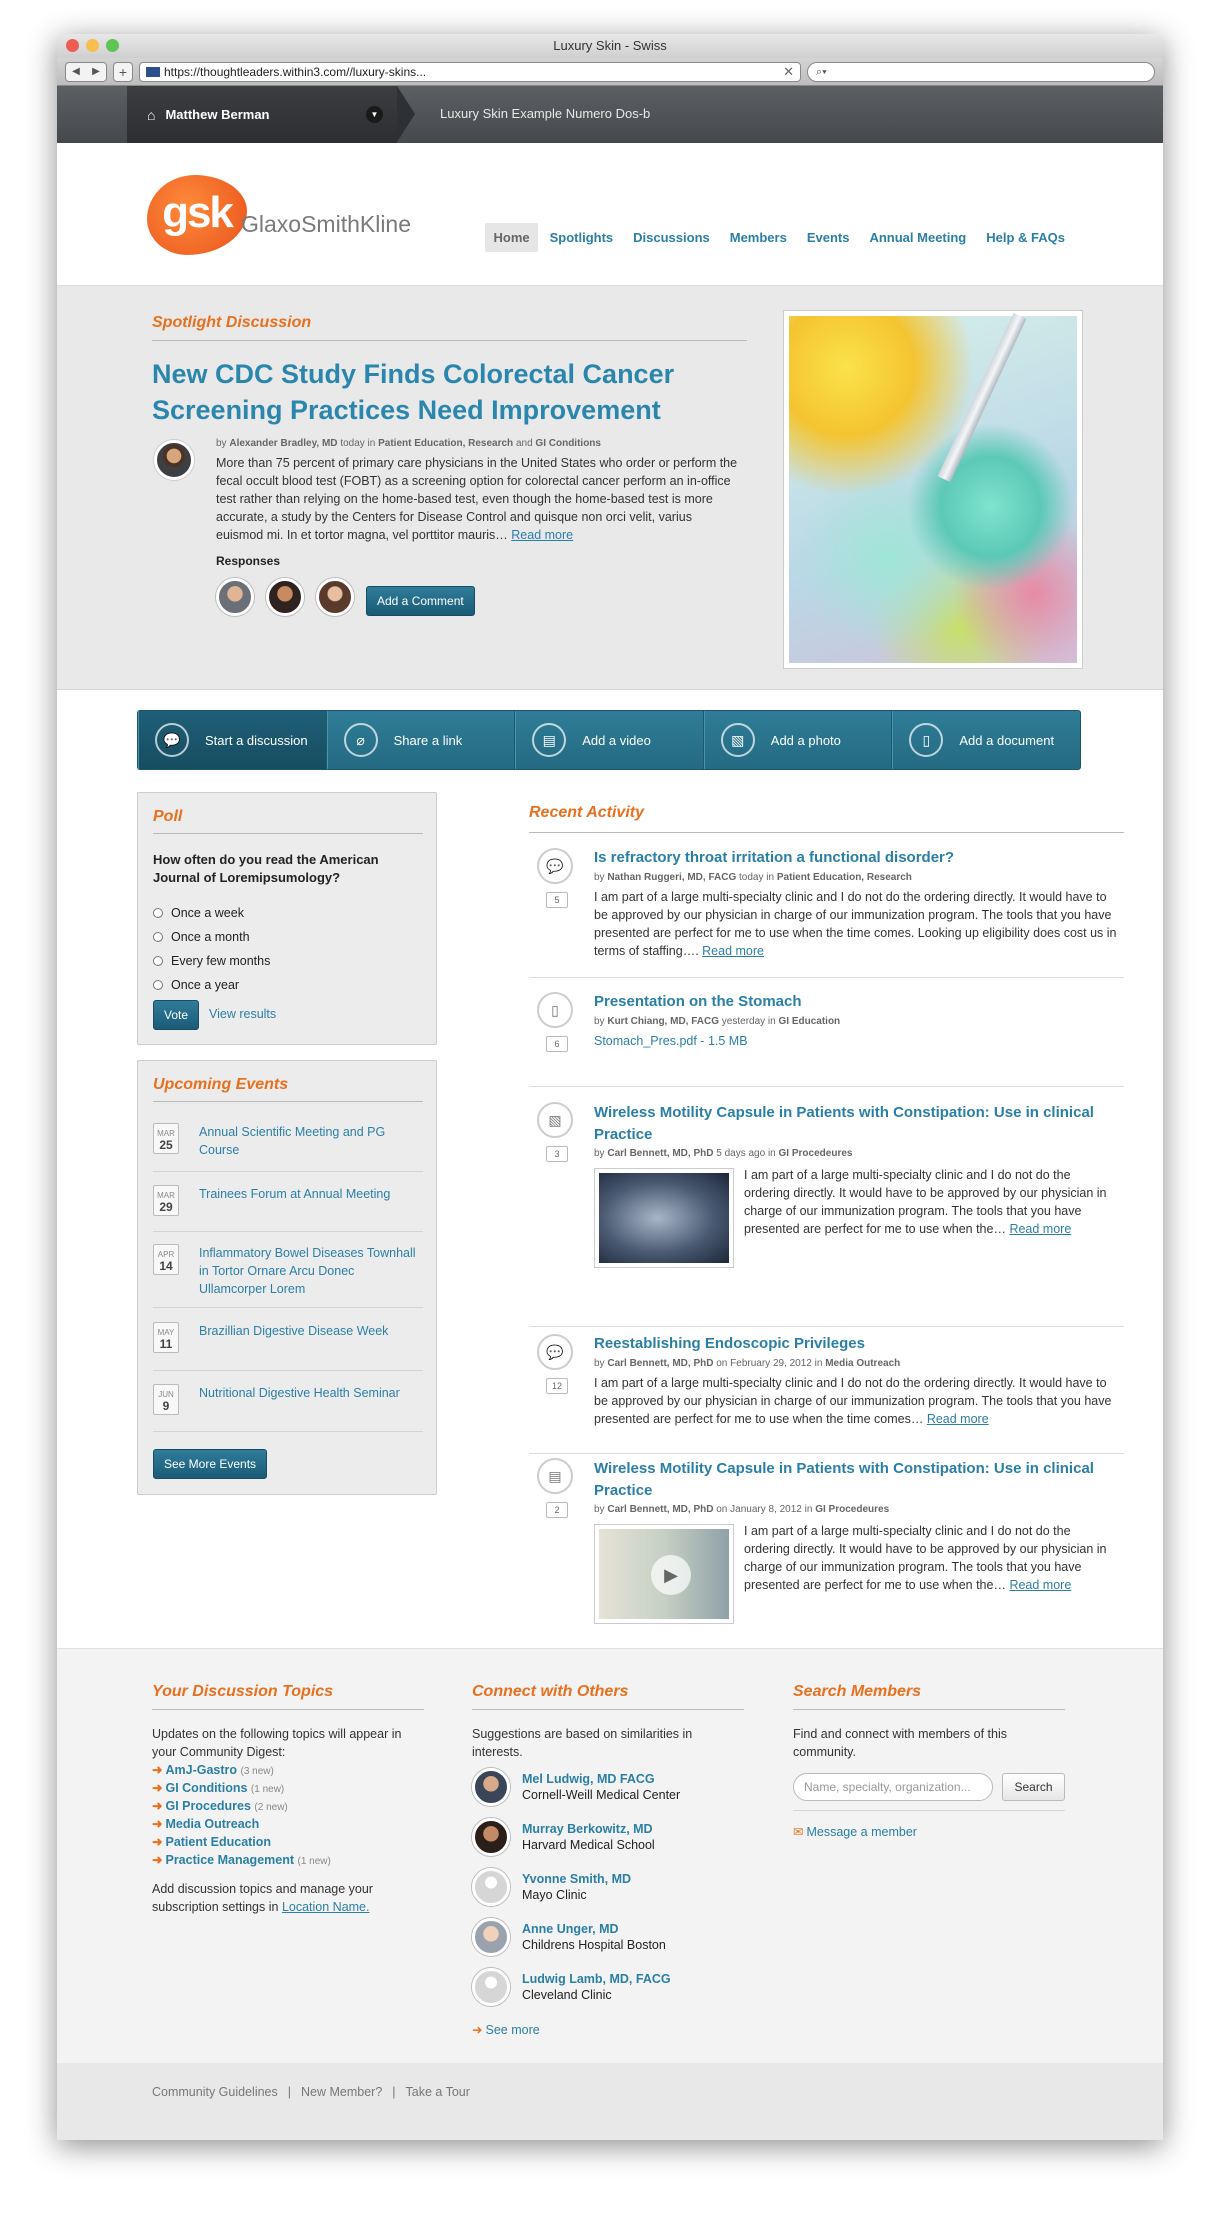 This screenshot has height=2227, width=1214. What do you see at coordinates (123, 71) in the screenshot?
I see `new-tab-button: +` at bounding box center [123, 71].